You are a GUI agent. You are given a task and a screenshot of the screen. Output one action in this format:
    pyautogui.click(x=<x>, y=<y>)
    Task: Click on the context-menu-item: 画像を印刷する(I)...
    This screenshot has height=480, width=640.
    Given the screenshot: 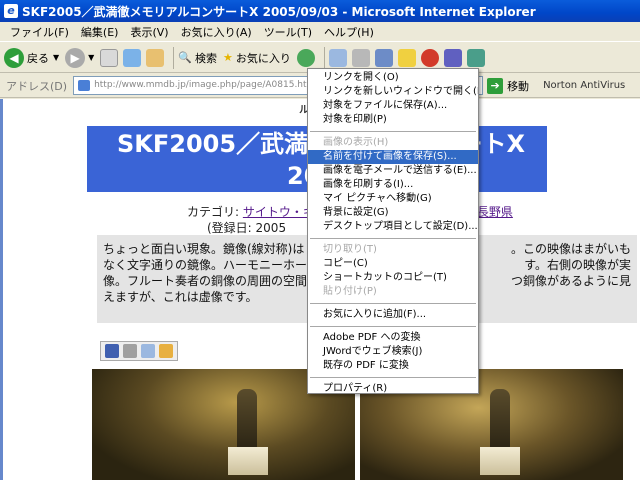 What is the action you would take?
    pyautogui.click(x=393, y=185)
    